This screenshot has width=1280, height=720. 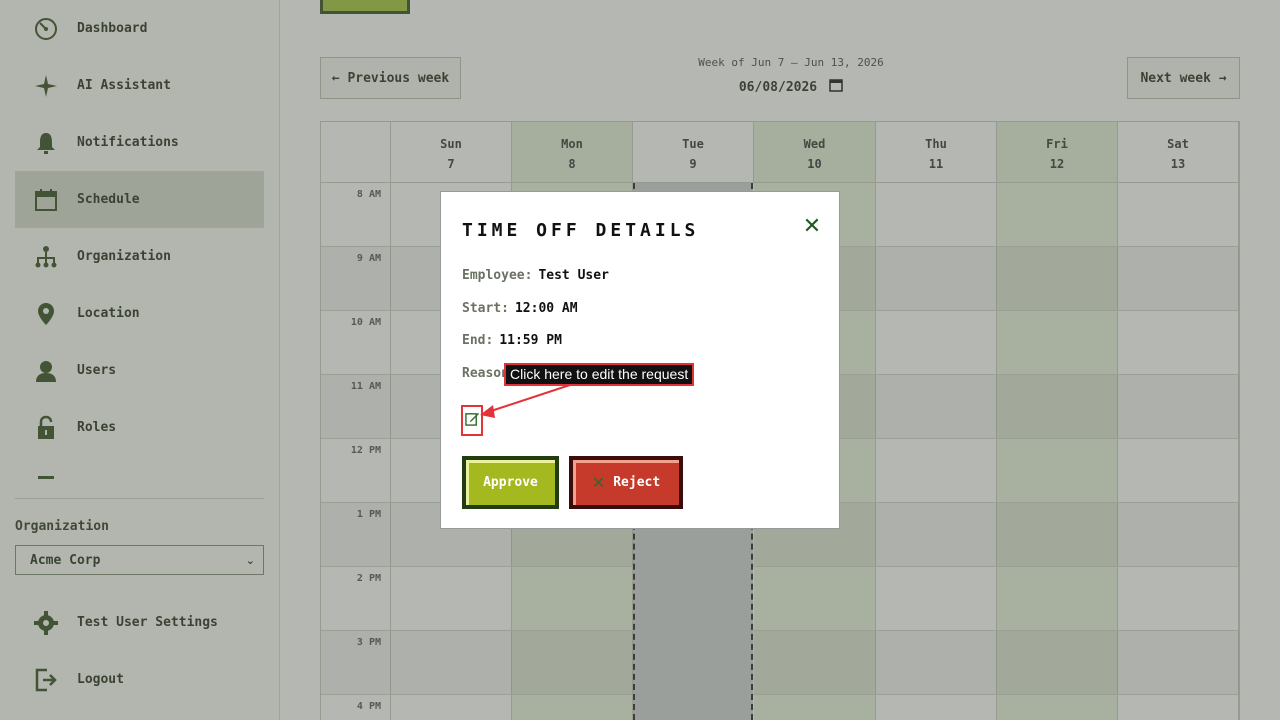 What do you see at coordinates (510, 482) in the screenshot?
I see `approve-button: Approve` at bounding box center [510, 482].